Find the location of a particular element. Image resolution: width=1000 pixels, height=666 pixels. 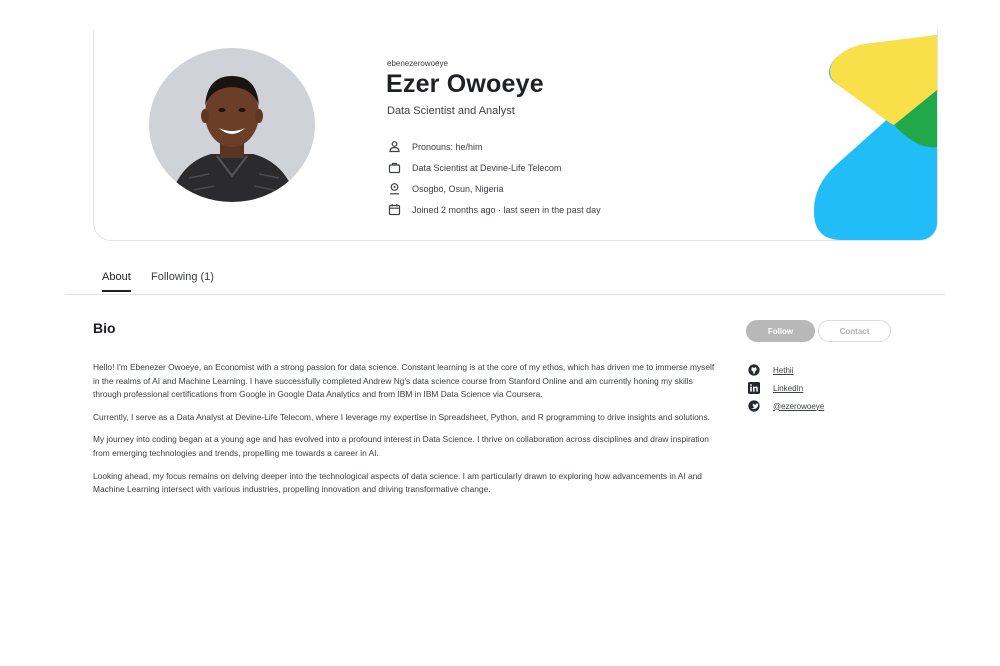

contact-button: Contact is located at coordinates (854, 331).